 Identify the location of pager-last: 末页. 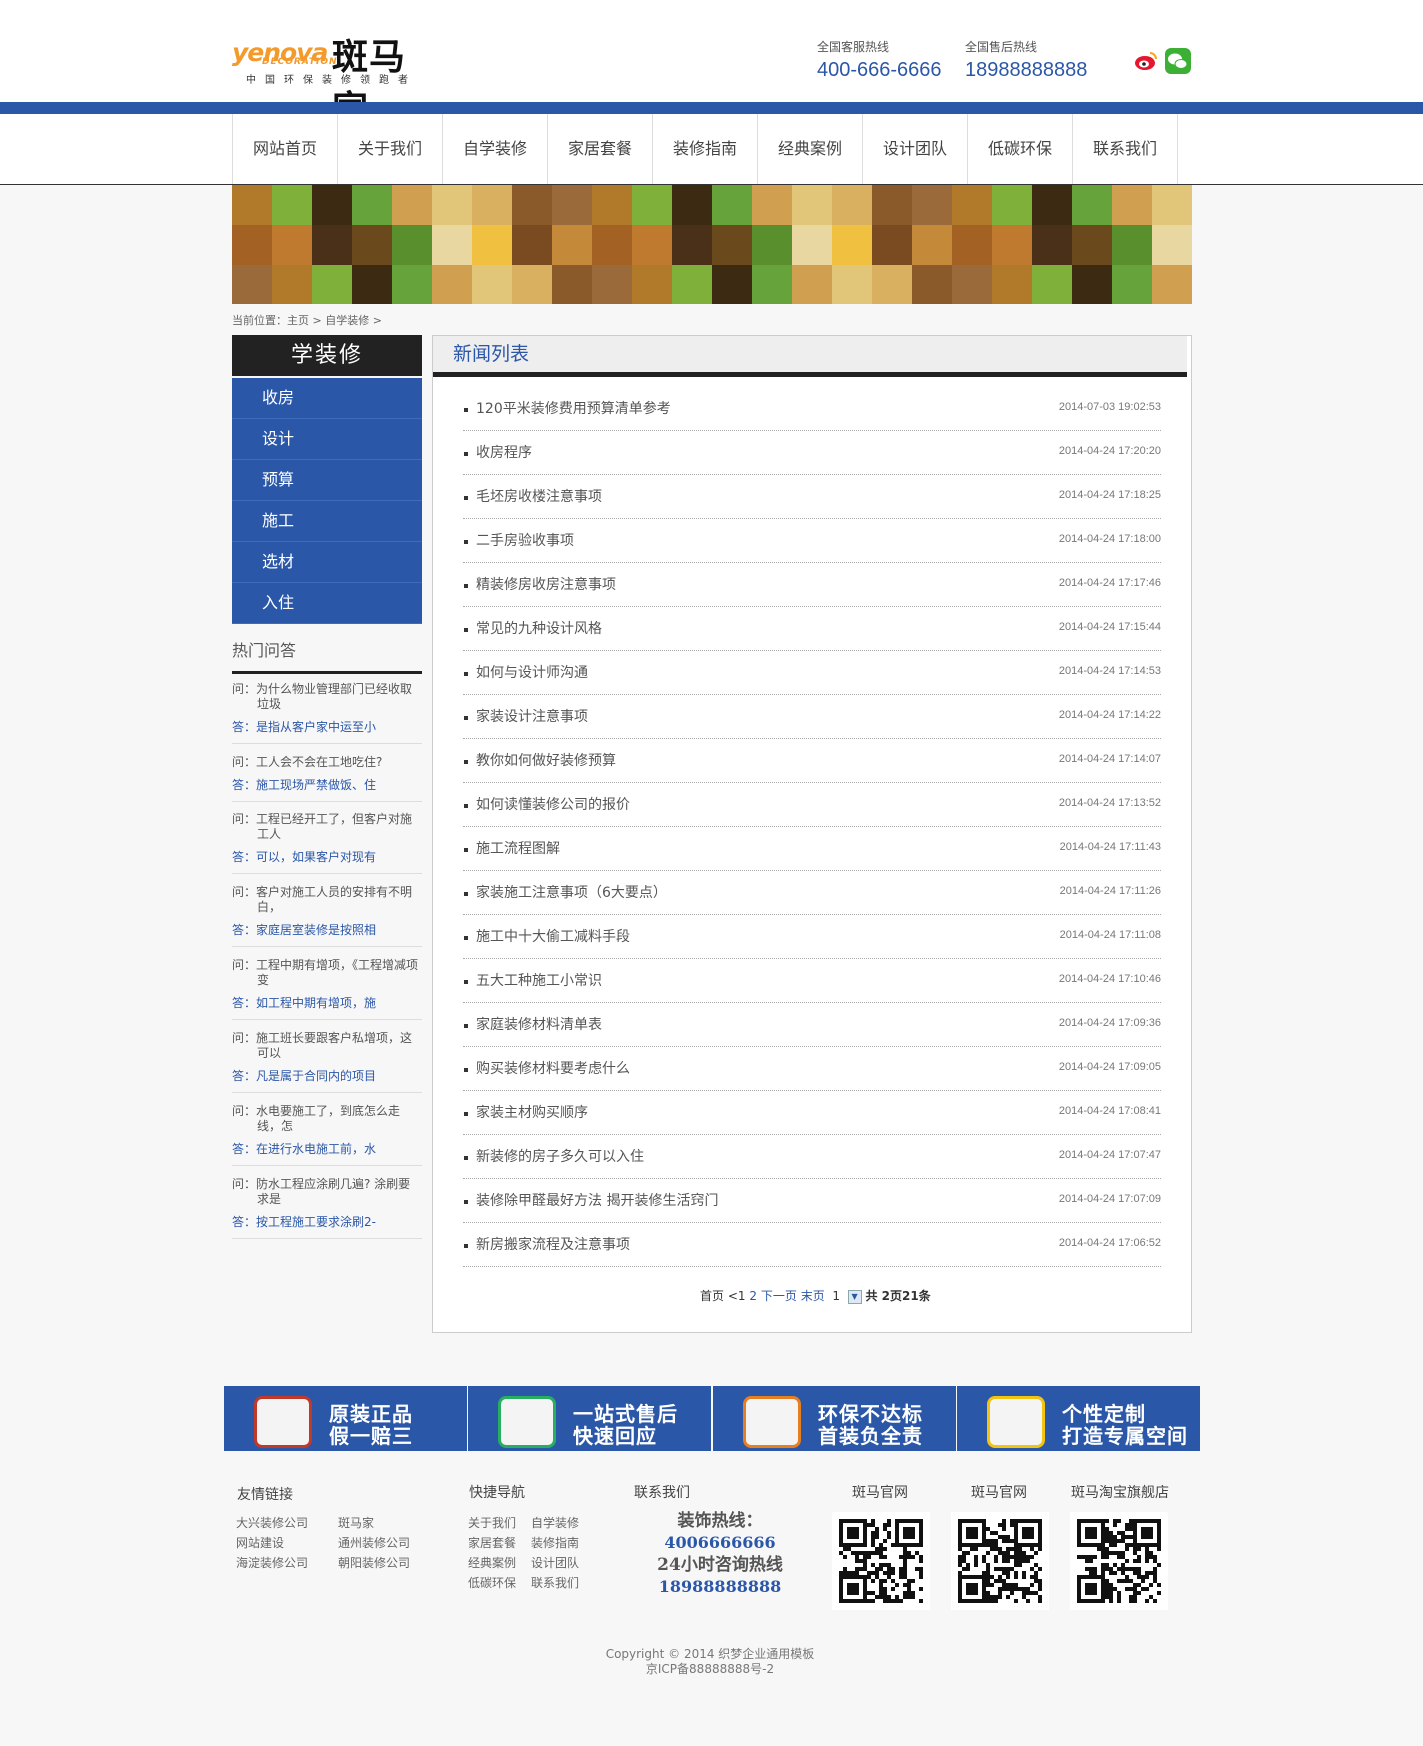
(813, 1296).